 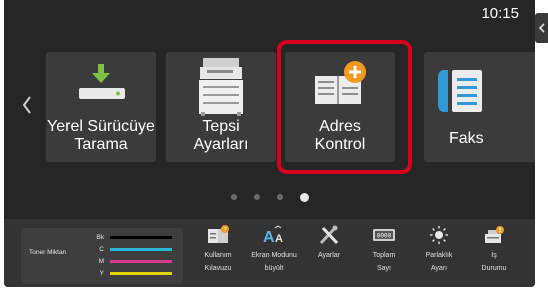 I want to click on toner-row-bk: Bk, so click(x=131, y=237).